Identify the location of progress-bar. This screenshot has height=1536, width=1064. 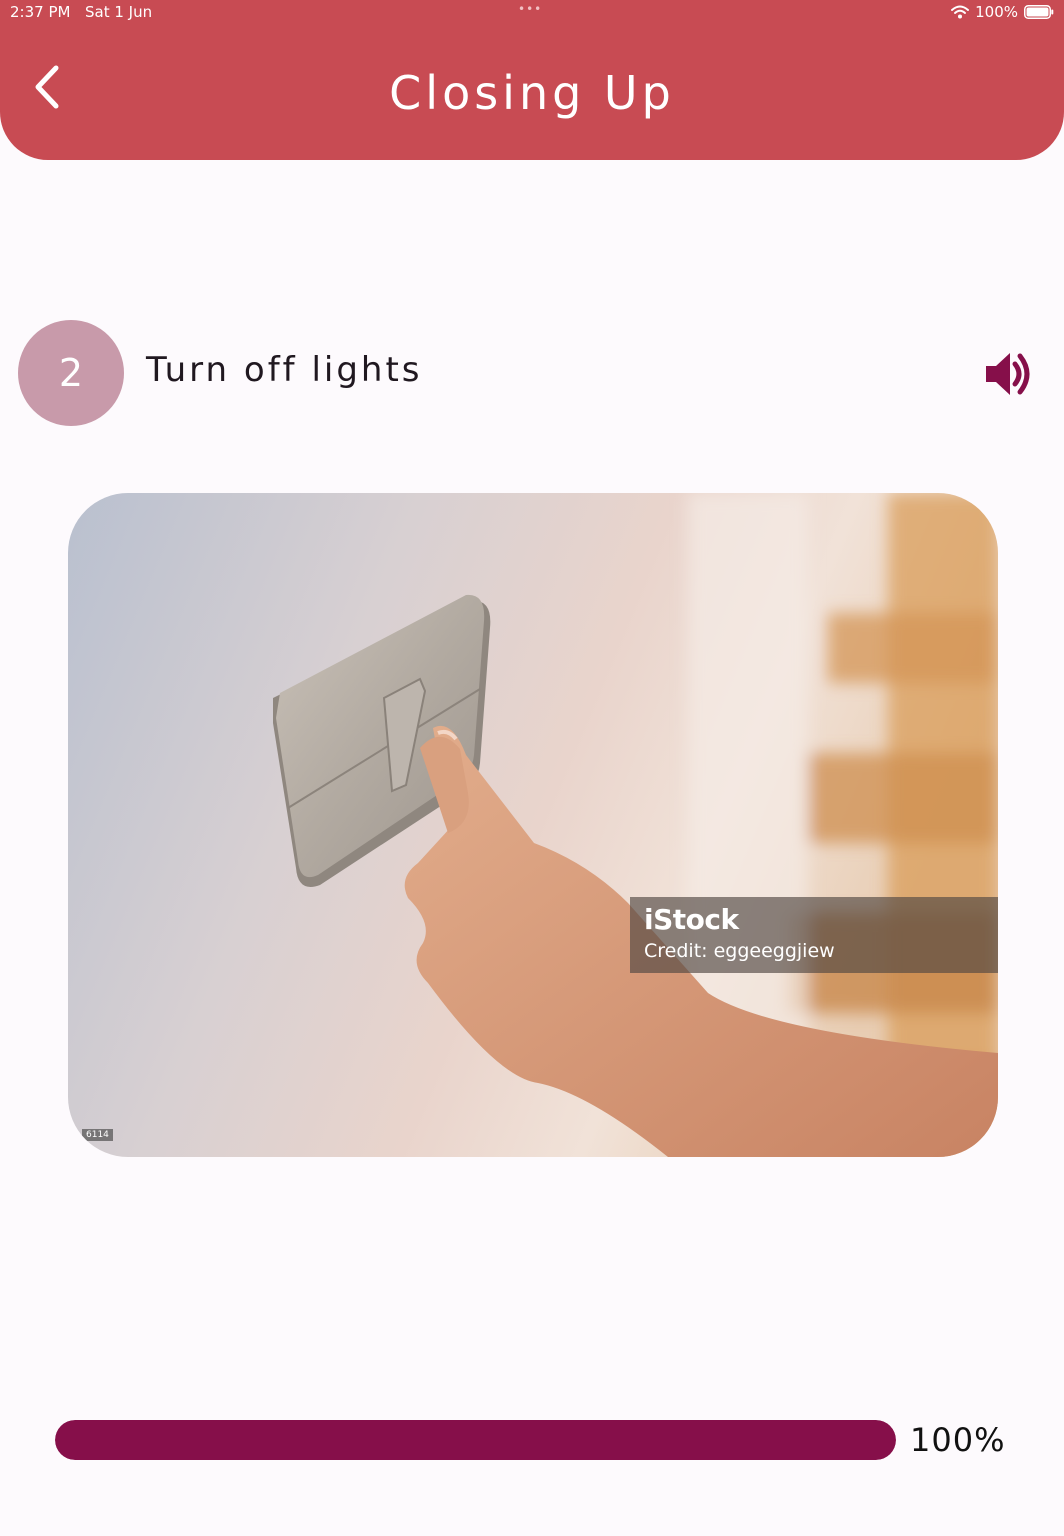
(475, 1440).